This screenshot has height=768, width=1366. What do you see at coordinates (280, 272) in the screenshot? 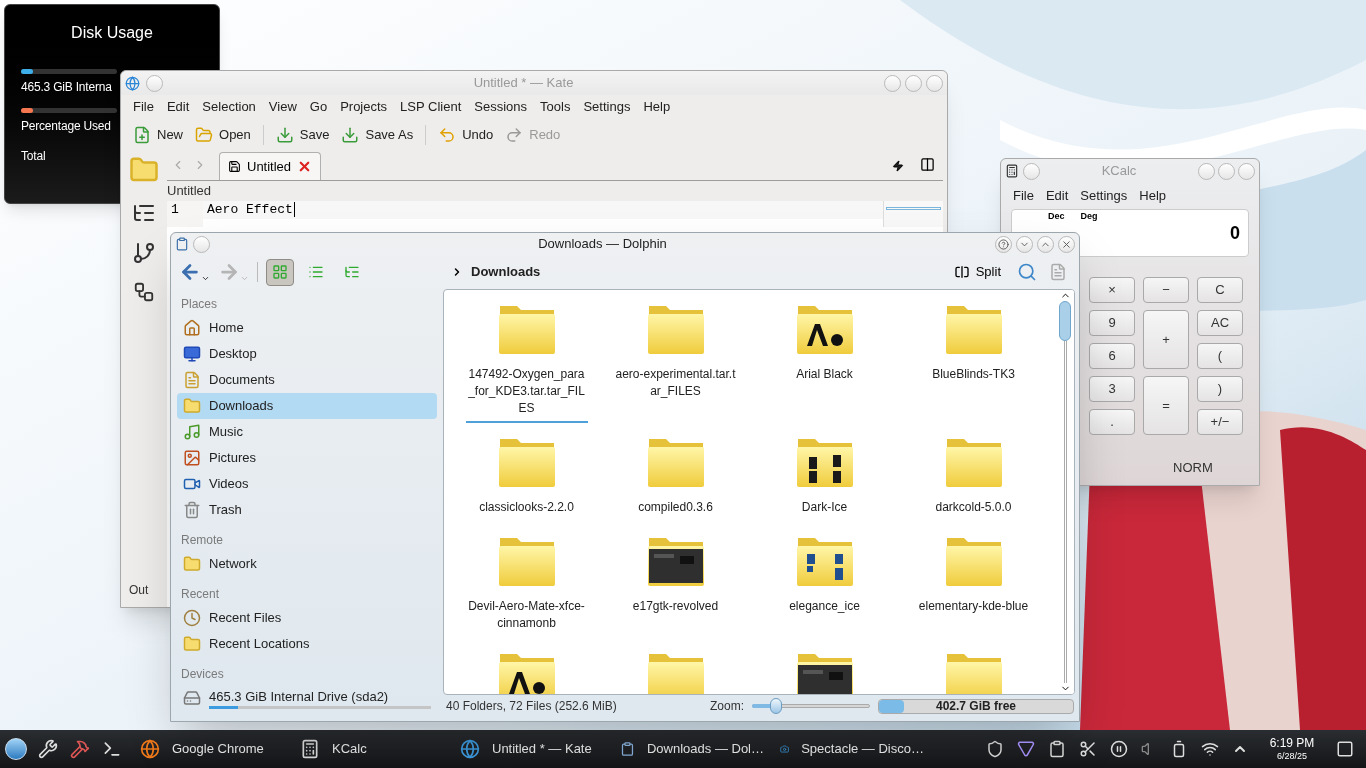
I see `view-mode-button` at bounding box center [280, 272].